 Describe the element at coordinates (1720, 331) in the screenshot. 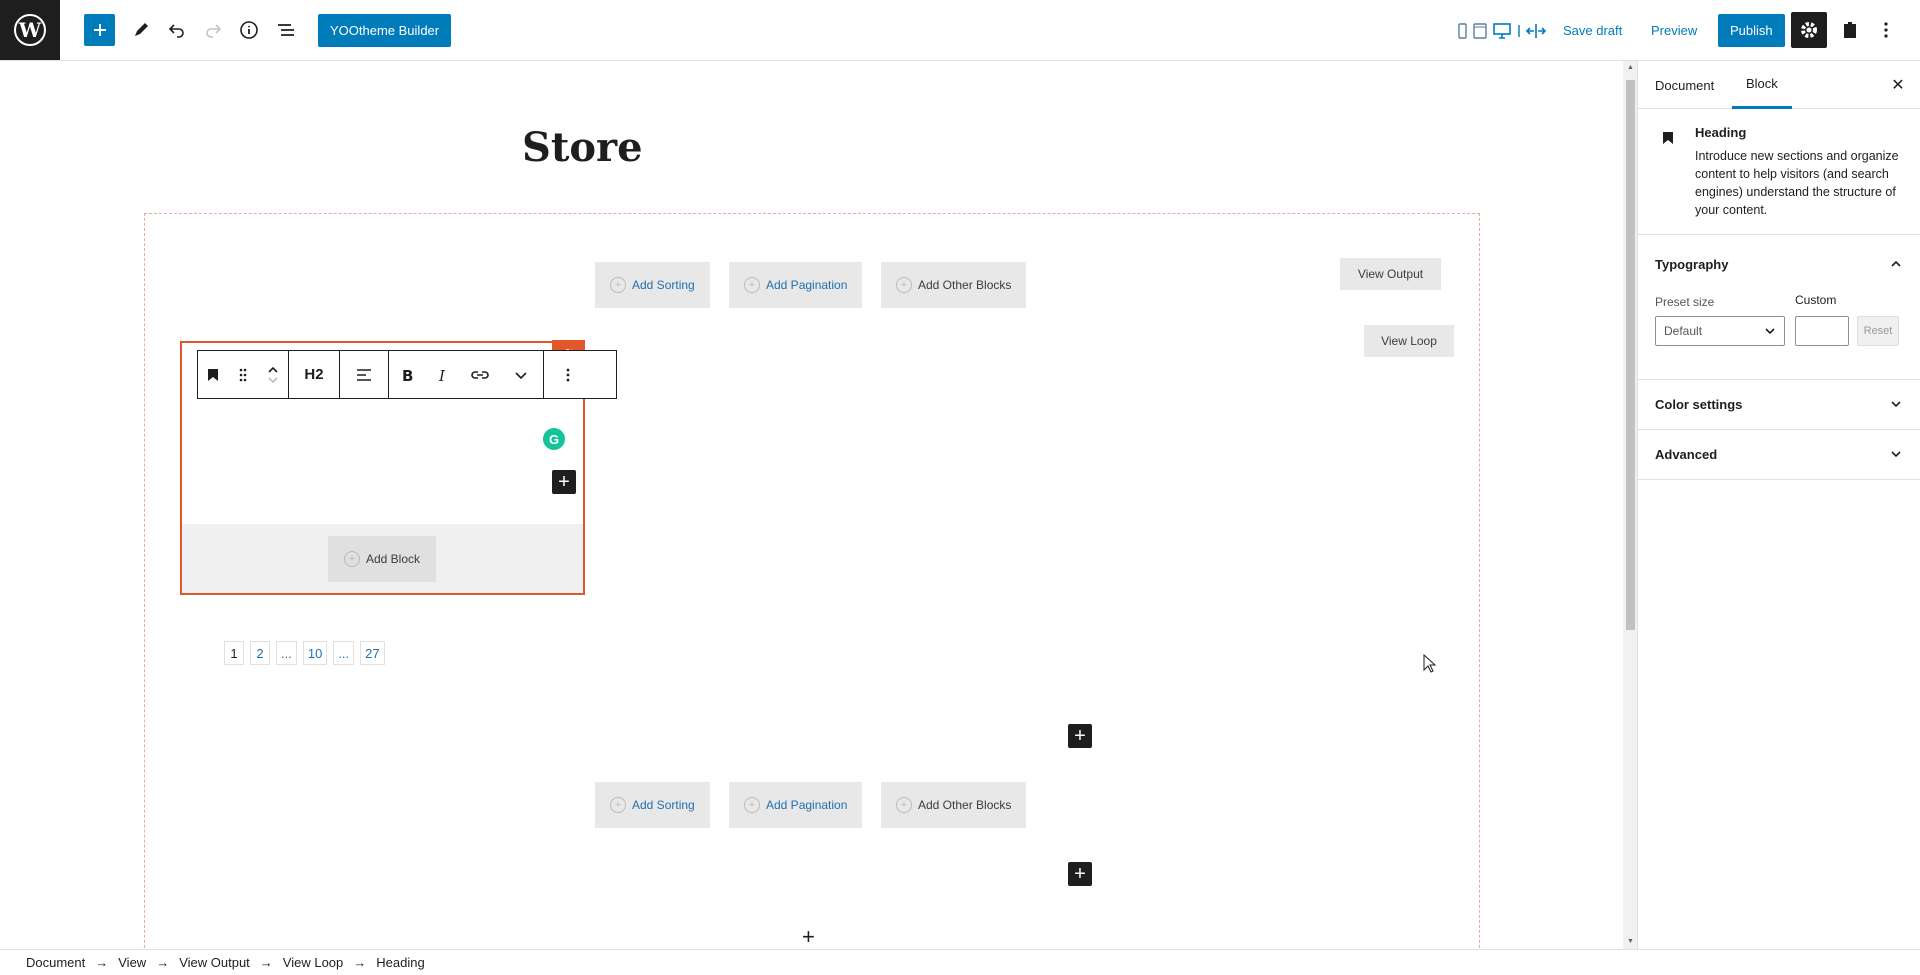

I see `preset-size-select: Default` at that location.